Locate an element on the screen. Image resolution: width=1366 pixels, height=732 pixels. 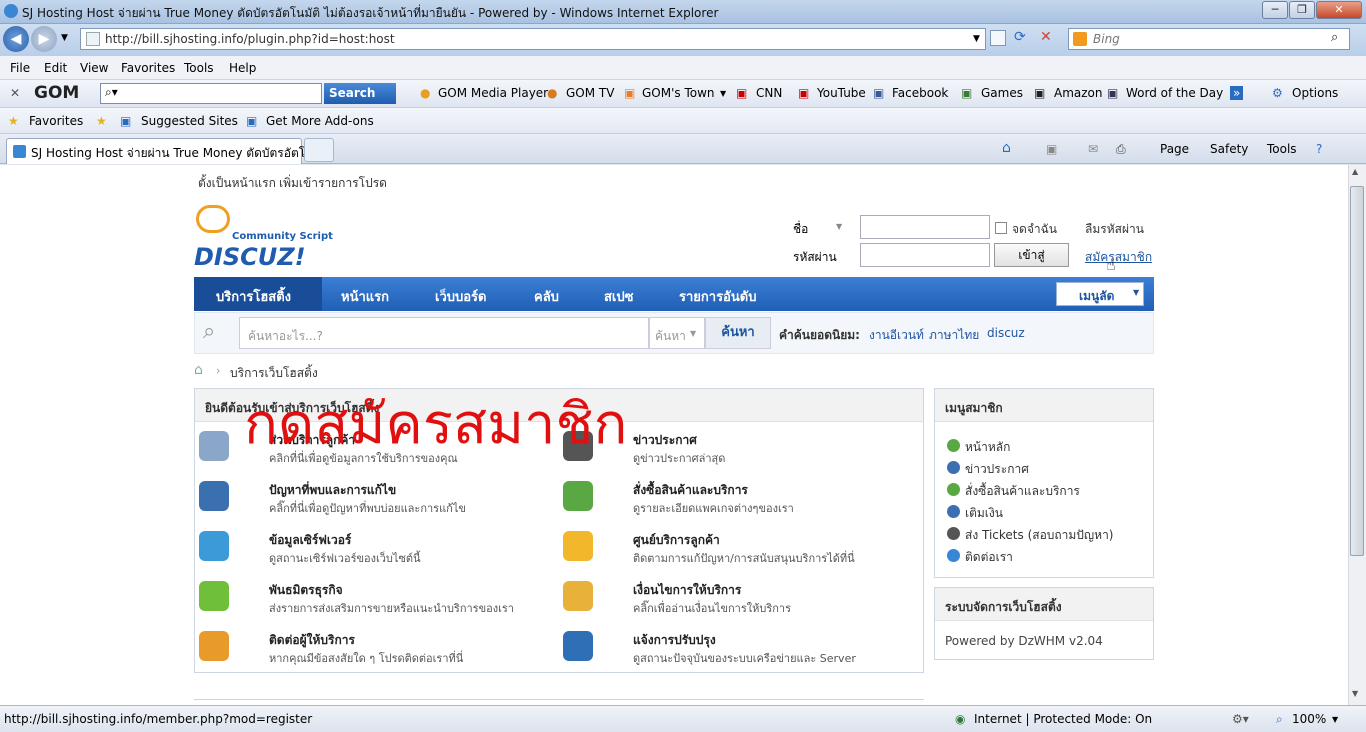
menu-edit: Edit is located at coordinates (55, 68).